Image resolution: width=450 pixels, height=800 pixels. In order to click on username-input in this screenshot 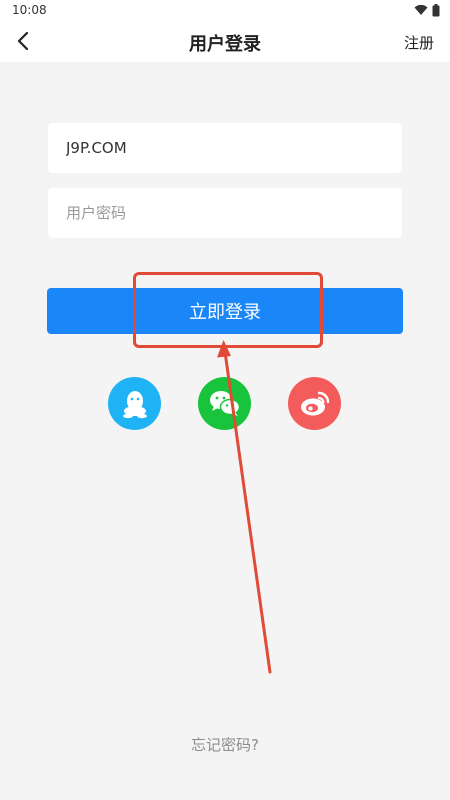, I will do `click(225, 148)`.